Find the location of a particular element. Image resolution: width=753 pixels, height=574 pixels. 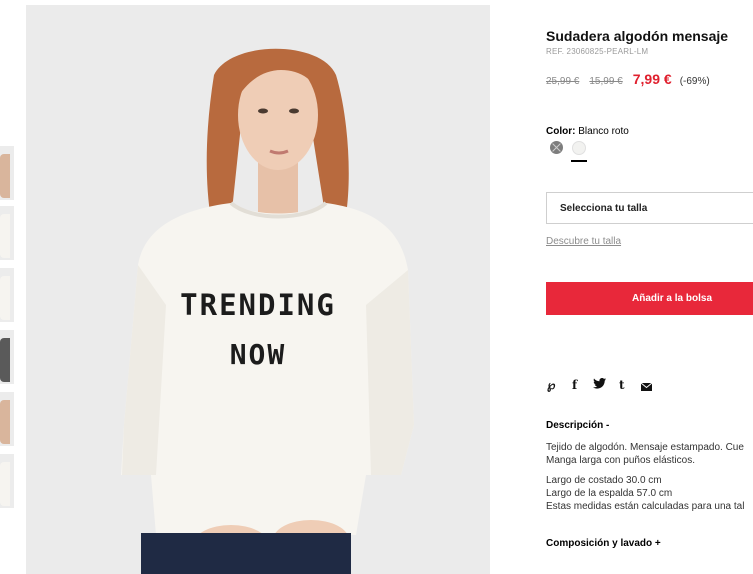

twitter-icon is located at coordinates (599, 385).